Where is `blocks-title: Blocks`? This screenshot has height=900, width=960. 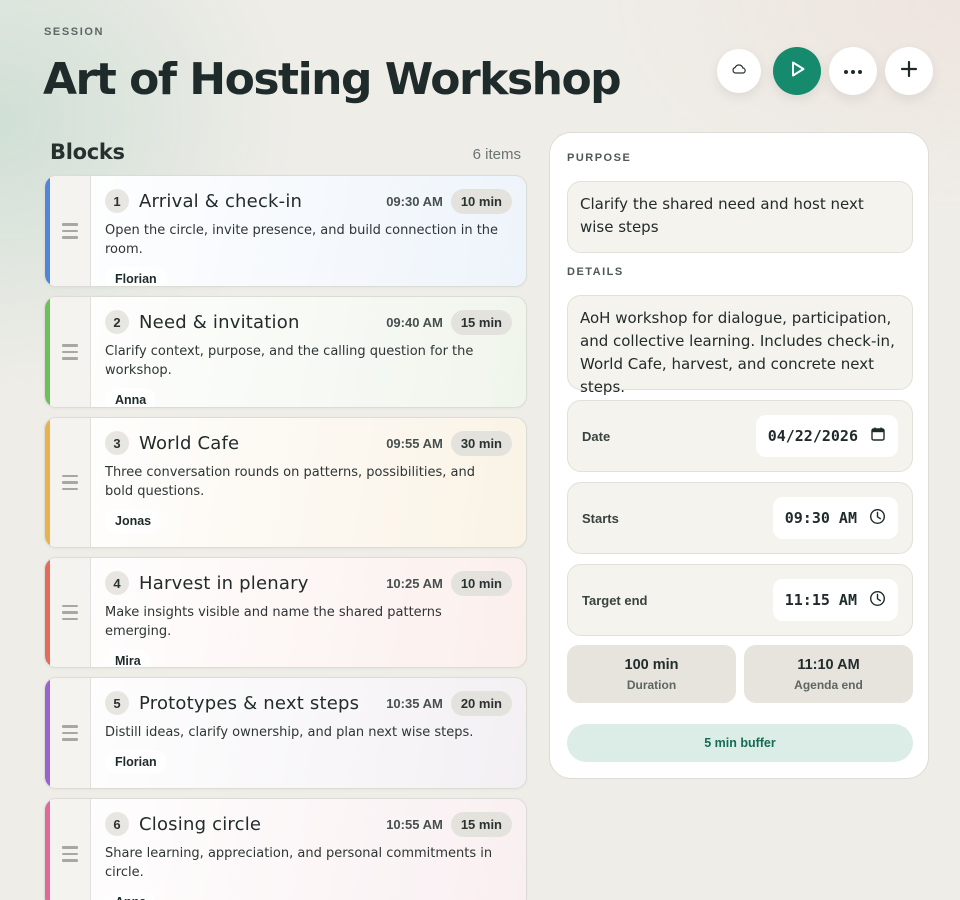
blocks-title: Blocks is located at coordinates (87, 152).